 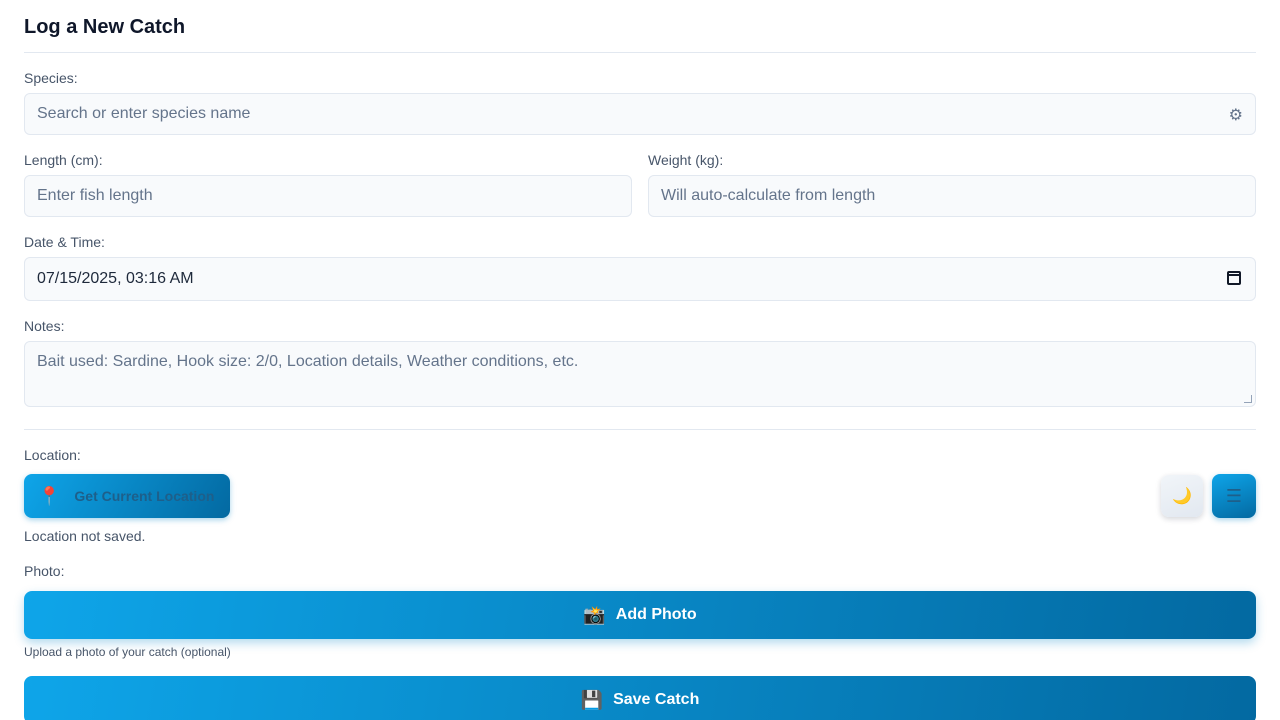 I want to click on length-input: Enter fish length, so click(x=328, y=196).